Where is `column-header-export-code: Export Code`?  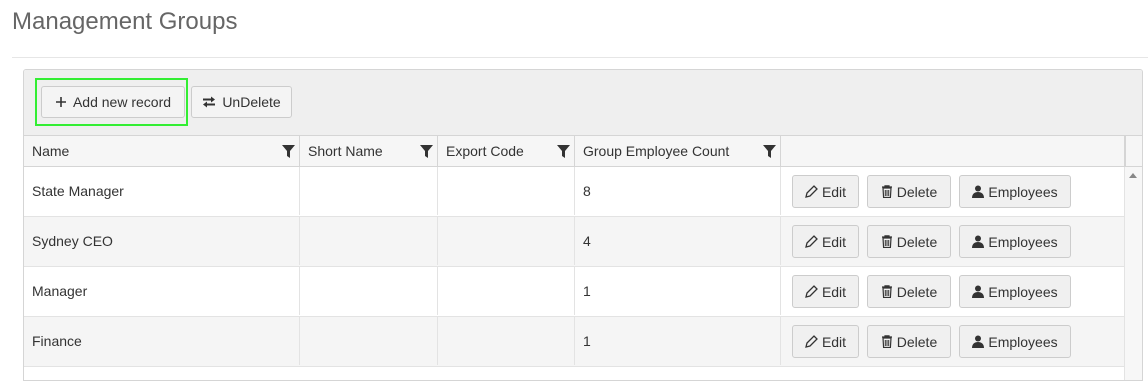 column-header-export-code: Export Code is located at coordinates (506, 151).